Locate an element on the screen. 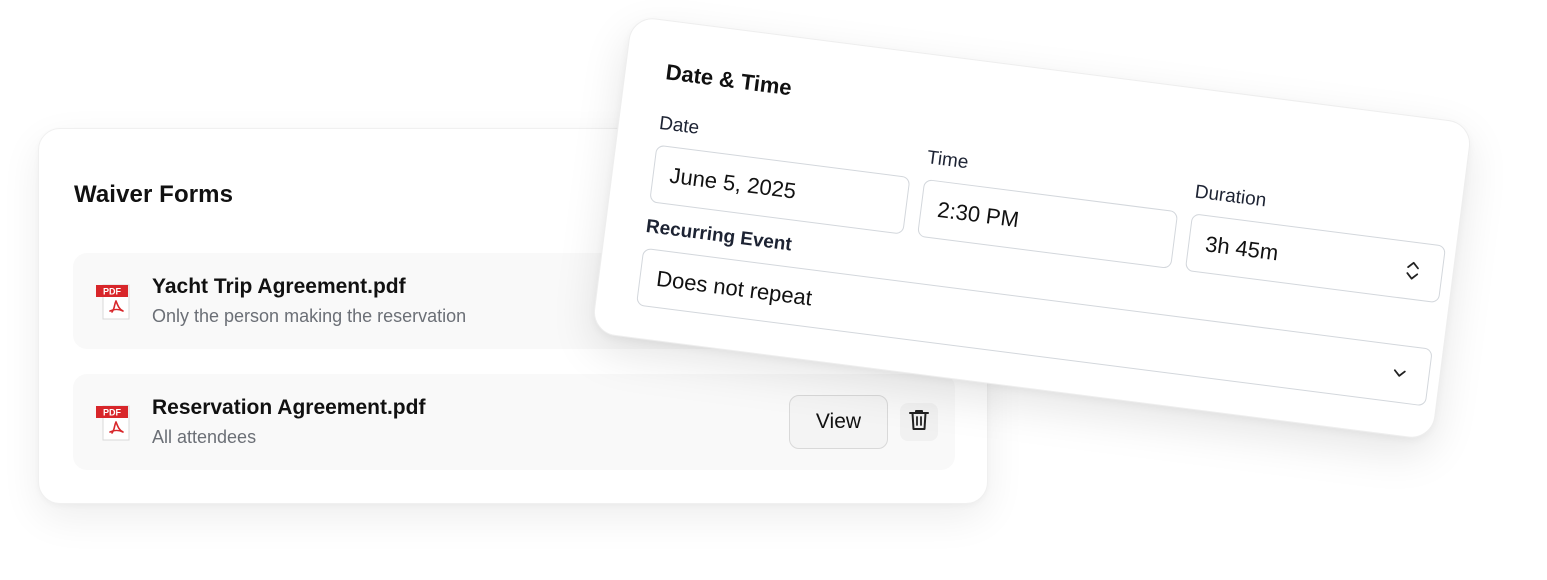 The image size is (1547, 580). chevron-down-icon is located at coordinates (1399, 374).